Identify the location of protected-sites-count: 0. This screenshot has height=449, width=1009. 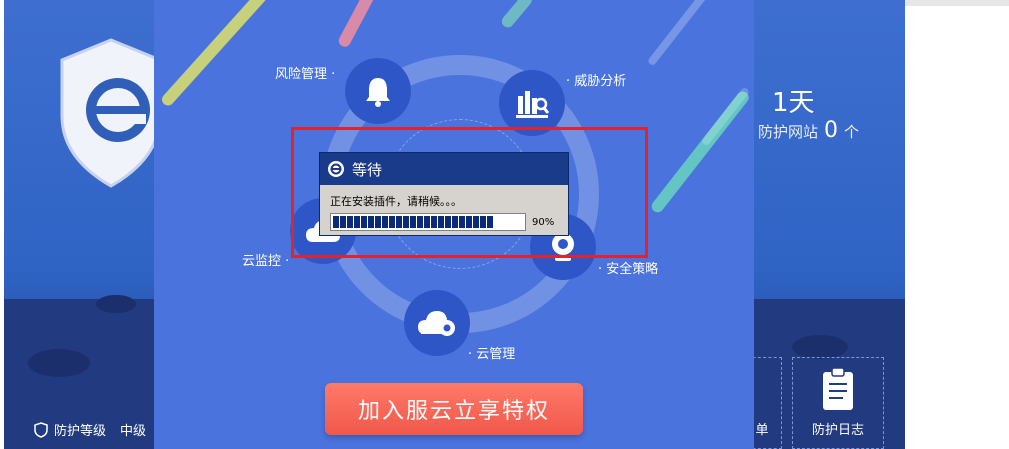
(831, 130).